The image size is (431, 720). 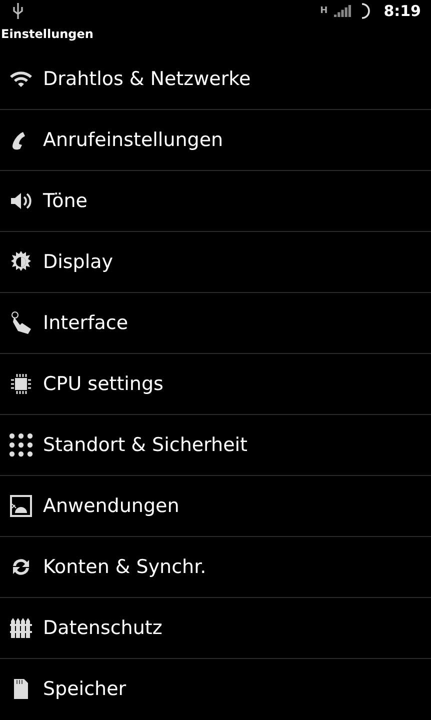 What do you see at coordinates (215, 262) in the screenshot?
I see `settings-item: Display` at bounding box center [215, 262].